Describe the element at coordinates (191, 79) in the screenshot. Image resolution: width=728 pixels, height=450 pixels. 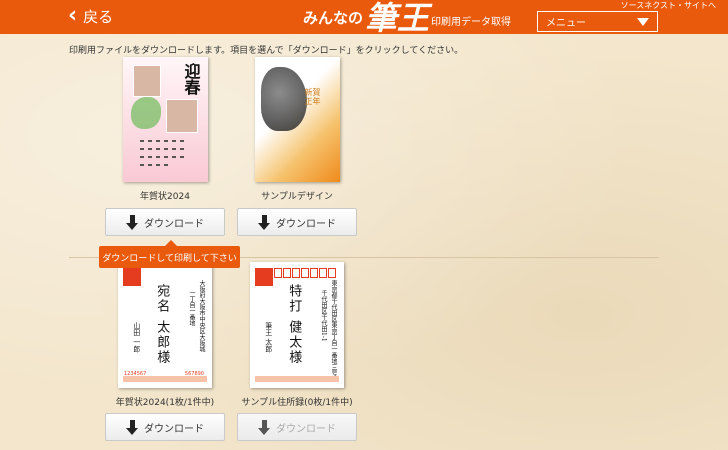
I see `geishun-text: 迎春` at that location.